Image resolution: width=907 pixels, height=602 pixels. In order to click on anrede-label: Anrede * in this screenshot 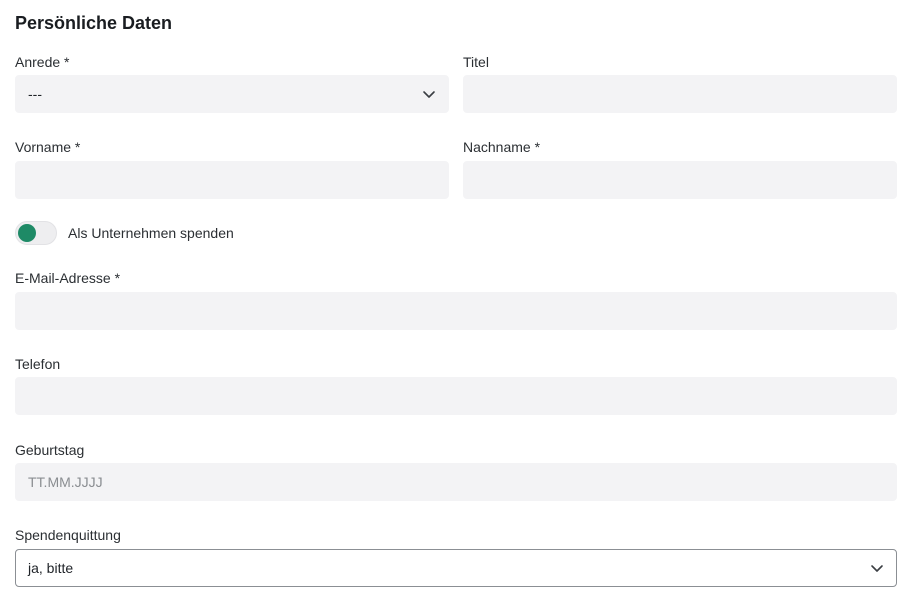, I will do `click(42, 62)`.